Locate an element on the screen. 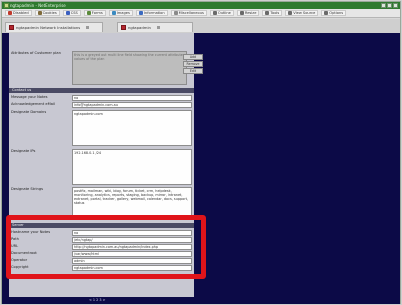 This screenshot has height=305, width=402. options-icon is located at coordinates (326, 13).